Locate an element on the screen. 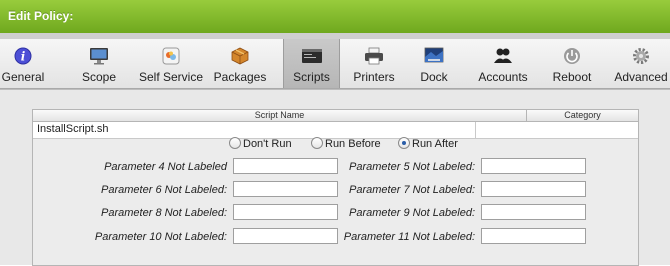 Image resolution: width=670 pixels, height=266 pixels. tab-advanced-label: Advanced is located at coordinates (641, 77).